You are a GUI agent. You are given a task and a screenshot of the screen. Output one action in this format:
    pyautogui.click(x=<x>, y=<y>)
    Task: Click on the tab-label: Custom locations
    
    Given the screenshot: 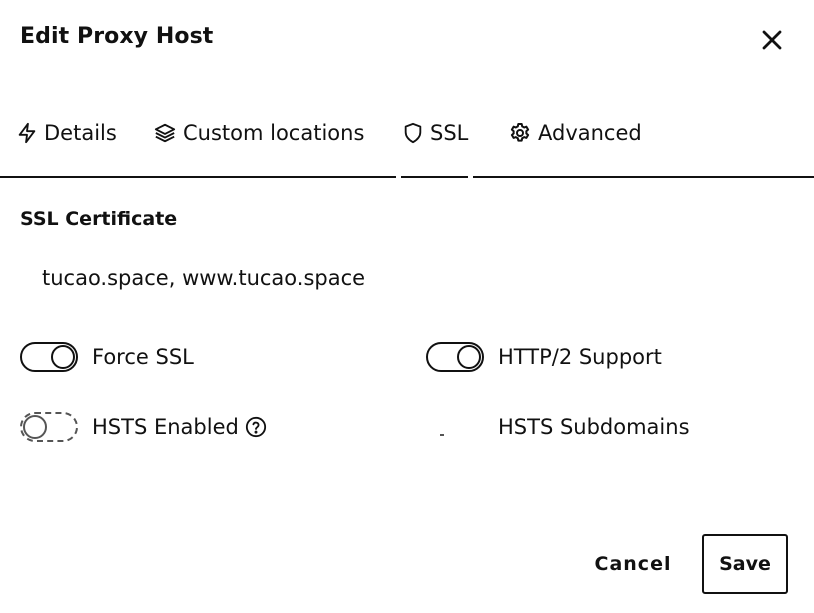 What is the action you would take?
    pyautogui.click(x=274, y=133)
    